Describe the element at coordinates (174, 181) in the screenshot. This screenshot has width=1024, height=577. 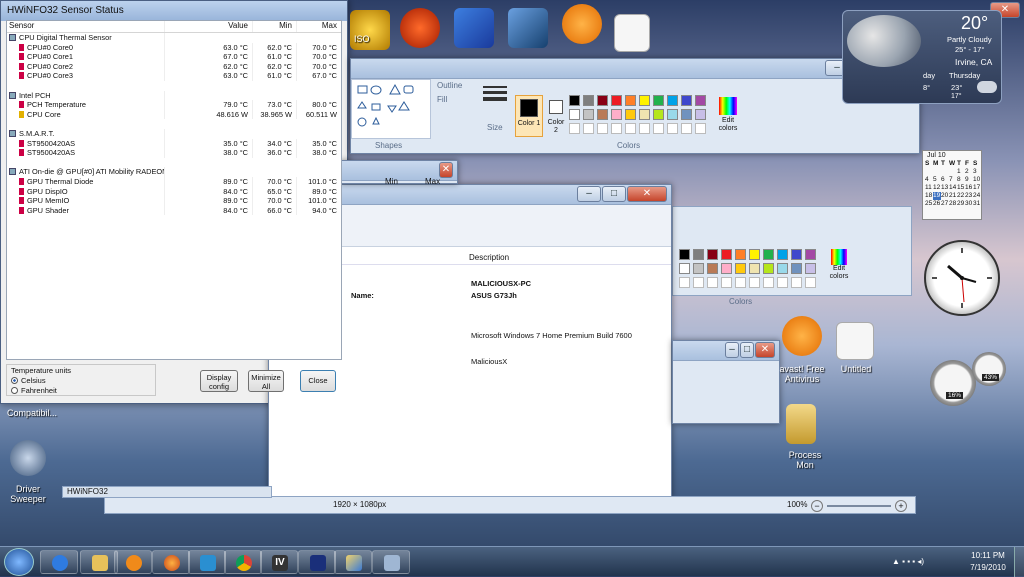
I see `sensor-row: GPU Thermal Diode 89.0 °C 70.0 °C 101.0 °C` at that location.